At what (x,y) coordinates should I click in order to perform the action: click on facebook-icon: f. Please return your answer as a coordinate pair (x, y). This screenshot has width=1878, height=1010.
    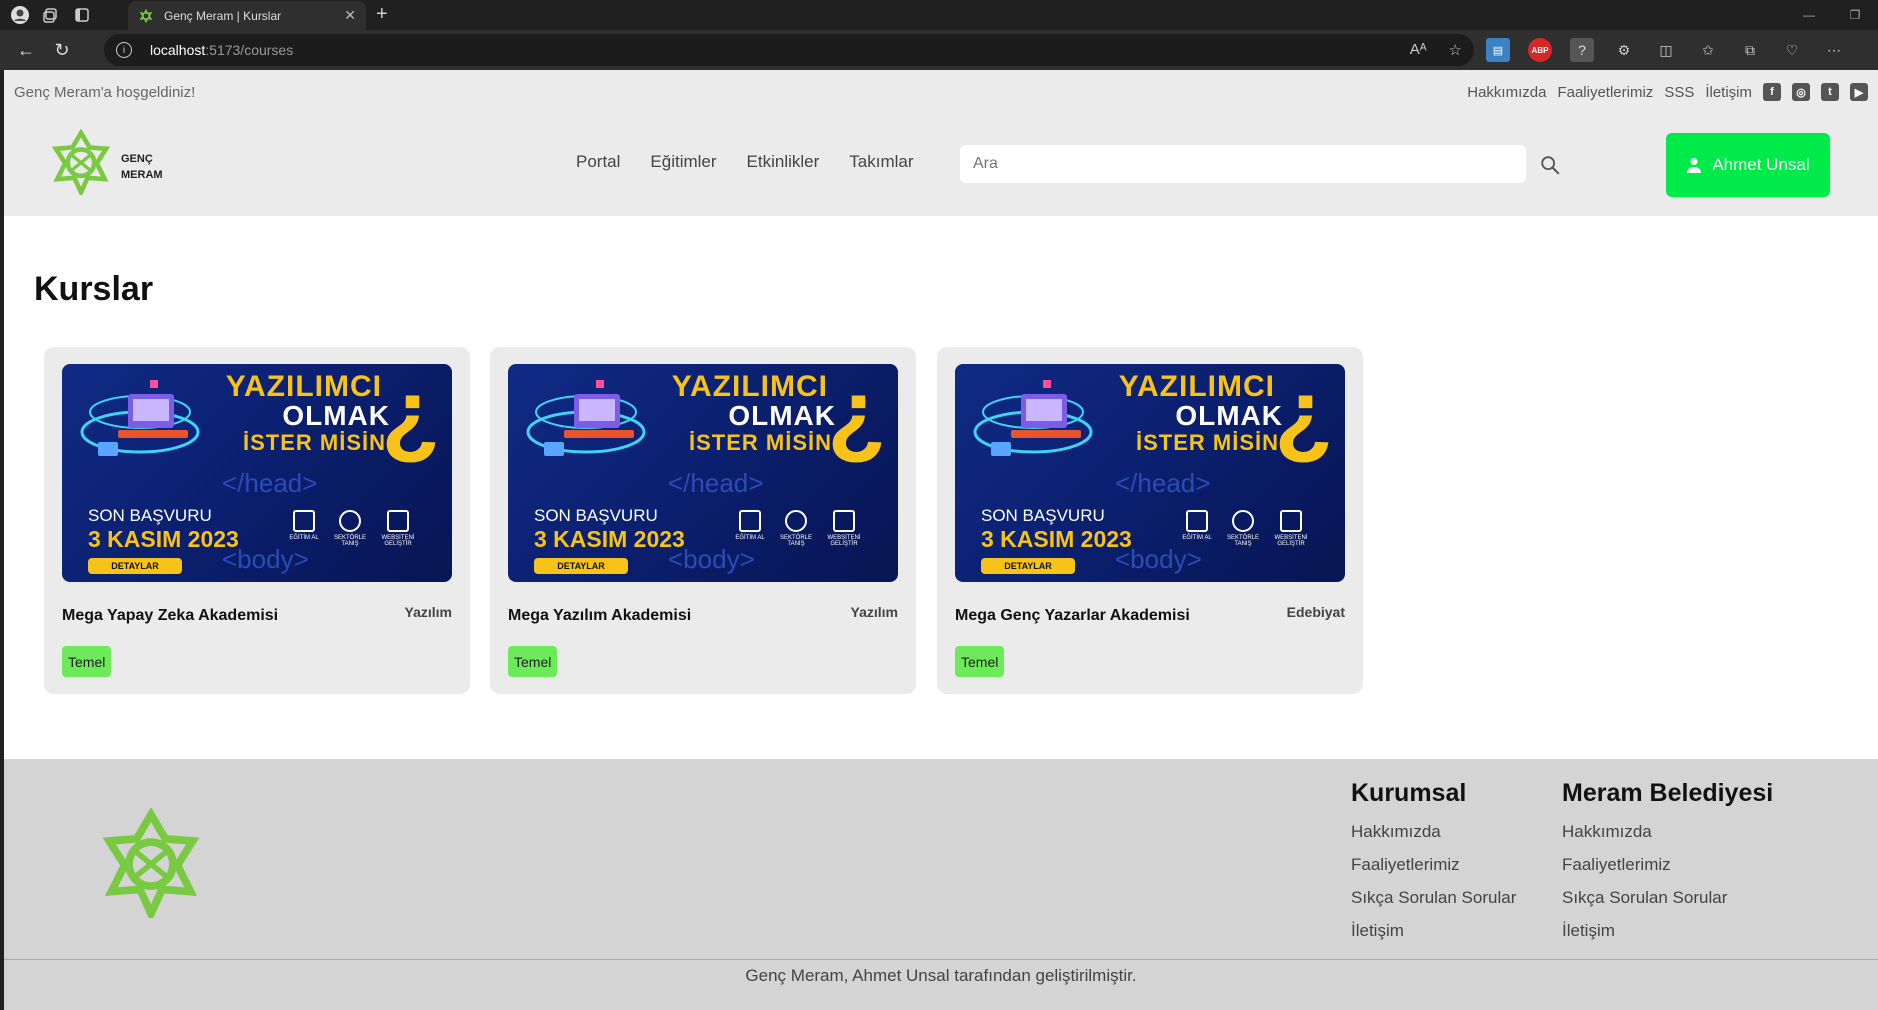
    Looking at the image, I should click on (1772, 92).